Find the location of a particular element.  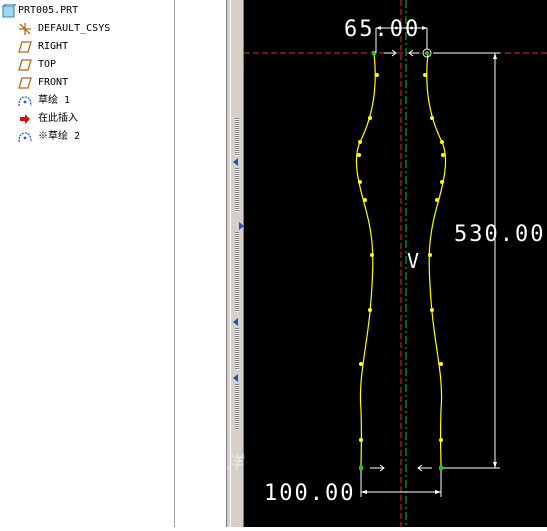

tree-item-label: RIGHT is located at coordinates (53, 46).